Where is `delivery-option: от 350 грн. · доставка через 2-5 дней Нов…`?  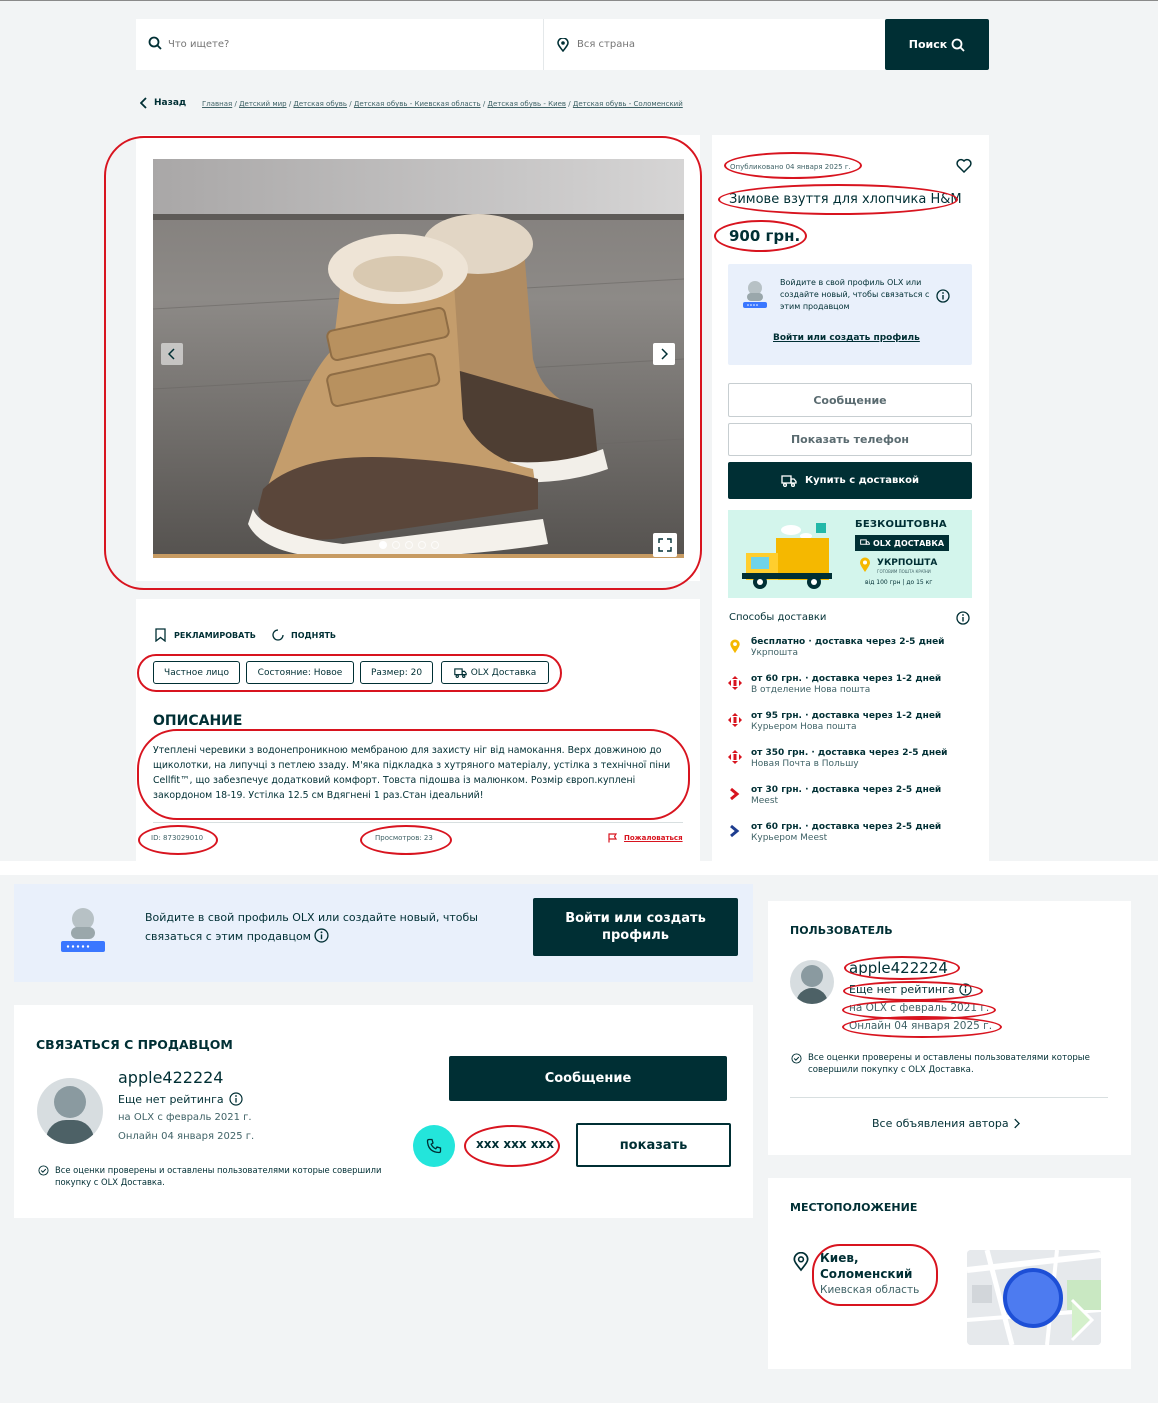 delivery-option: от 350 грн. · доставка через 2-5 дней Нов… is located at coordinates (848, 758).